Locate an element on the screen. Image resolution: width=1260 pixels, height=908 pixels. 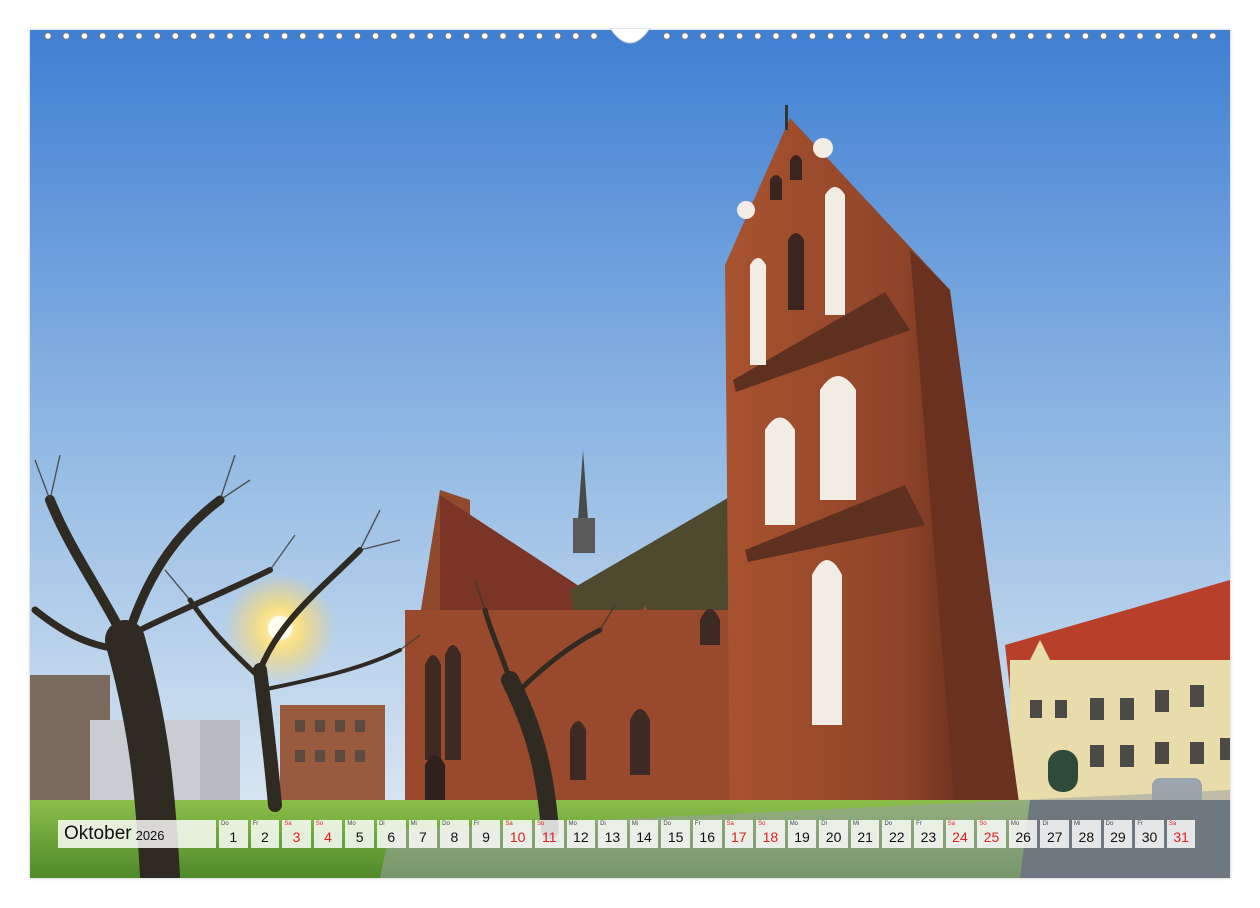
day-number: 1 is located at coordinates (233, 837).